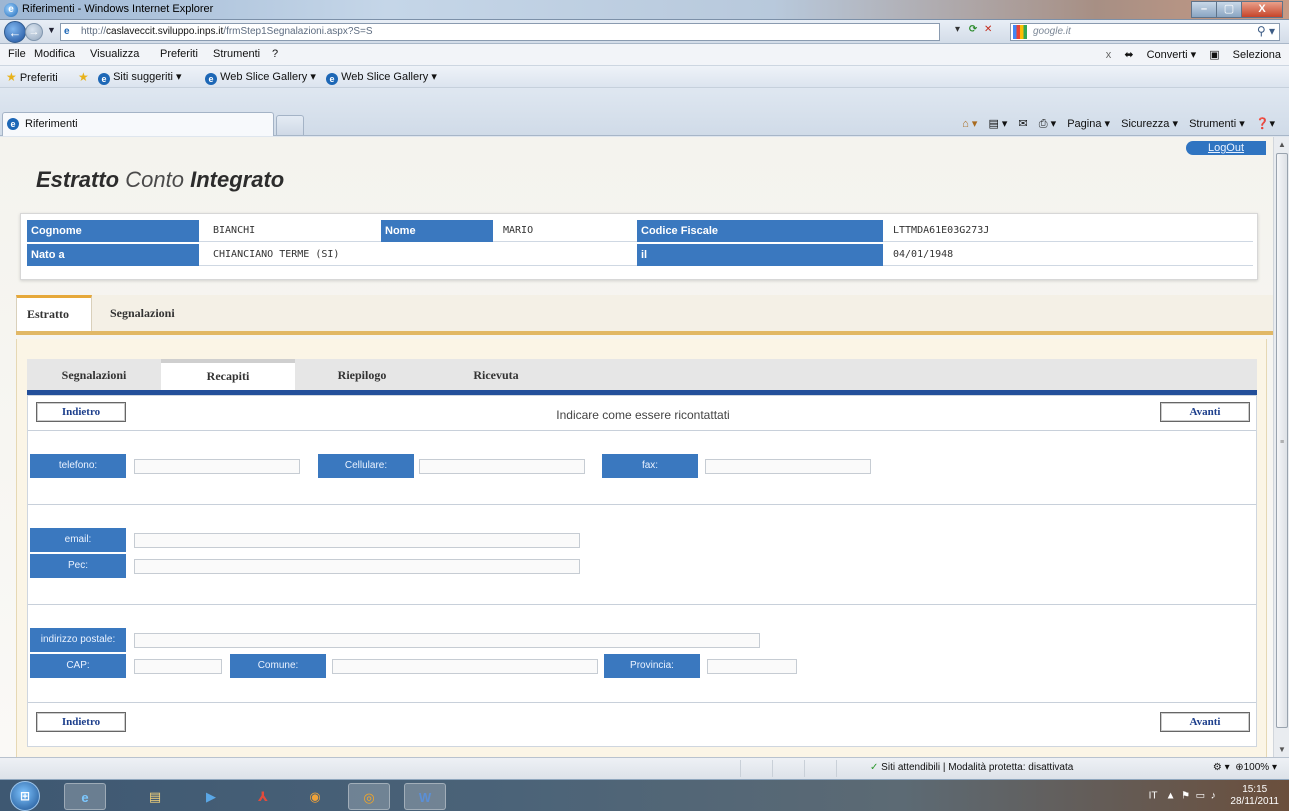 The image size is (1289, 811). I want to click on scroll-up-icon: ▲, so click(1282, 144).